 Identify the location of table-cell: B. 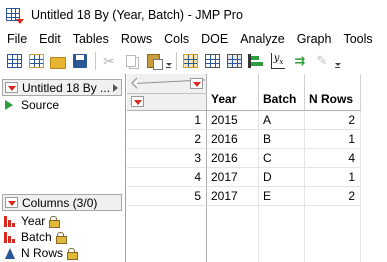
(282, 139).